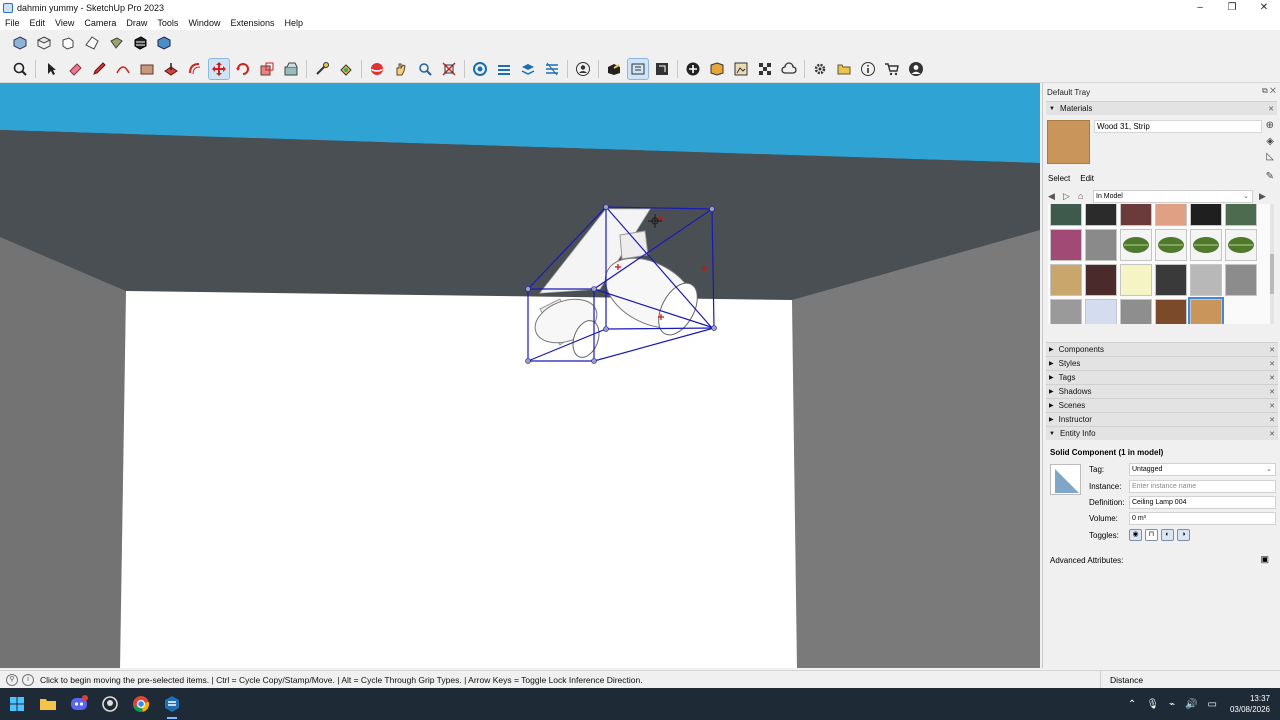 This screenshot has height=720, width=1280. What do you see at coordinates (68, 43) in the screenshot?
I see `front-view-icon` at bounding box center [68, 43].